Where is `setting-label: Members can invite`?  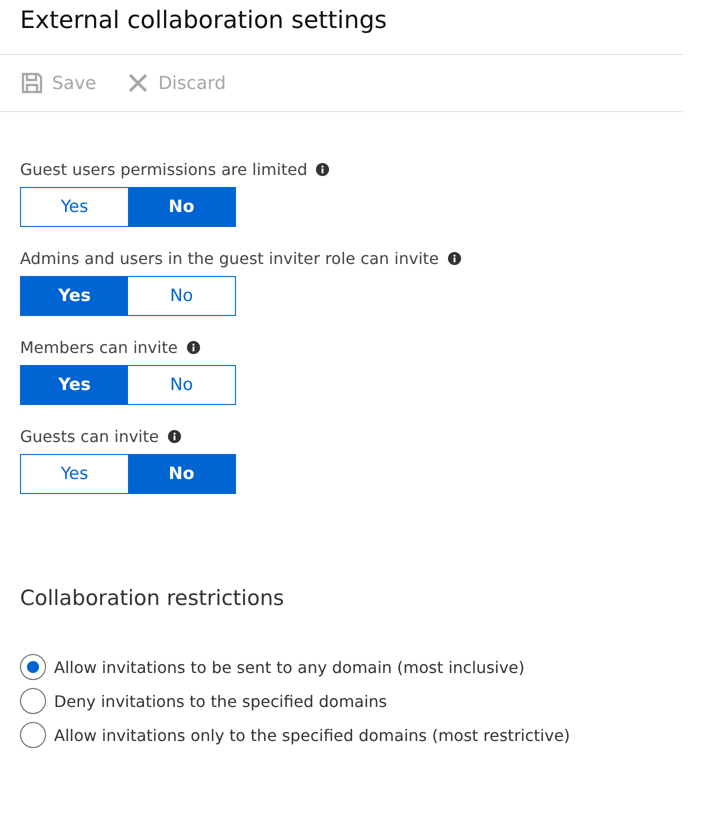 setting-label: Members can invite is located at coordinates (99, 347).